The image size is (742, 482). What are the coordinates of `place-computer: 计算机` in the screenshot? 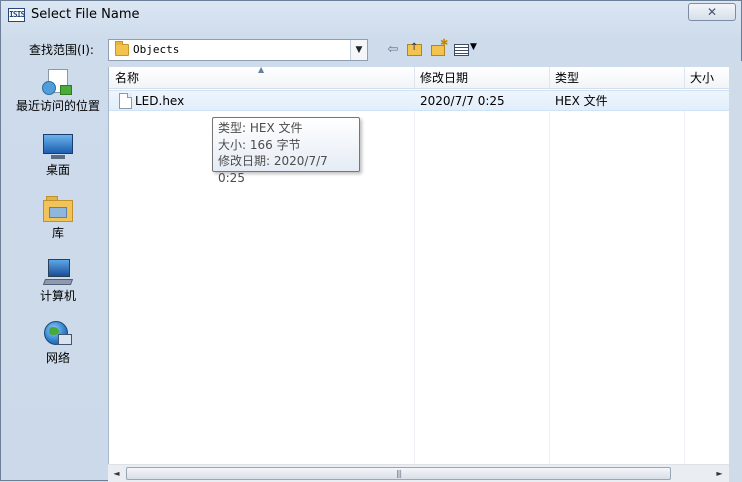 It's located at (58, 280).